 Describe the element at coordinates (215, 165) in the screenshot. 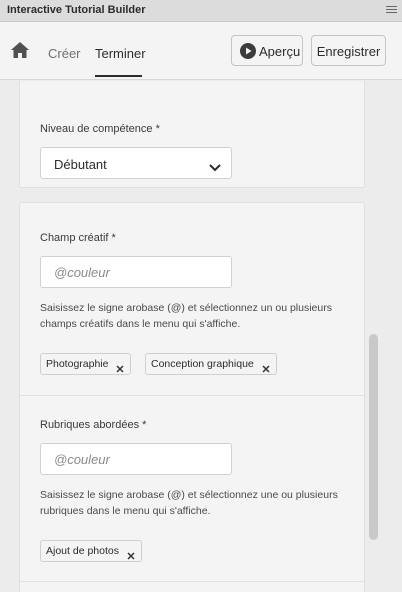

I see `chevron-down-icon` at that location.